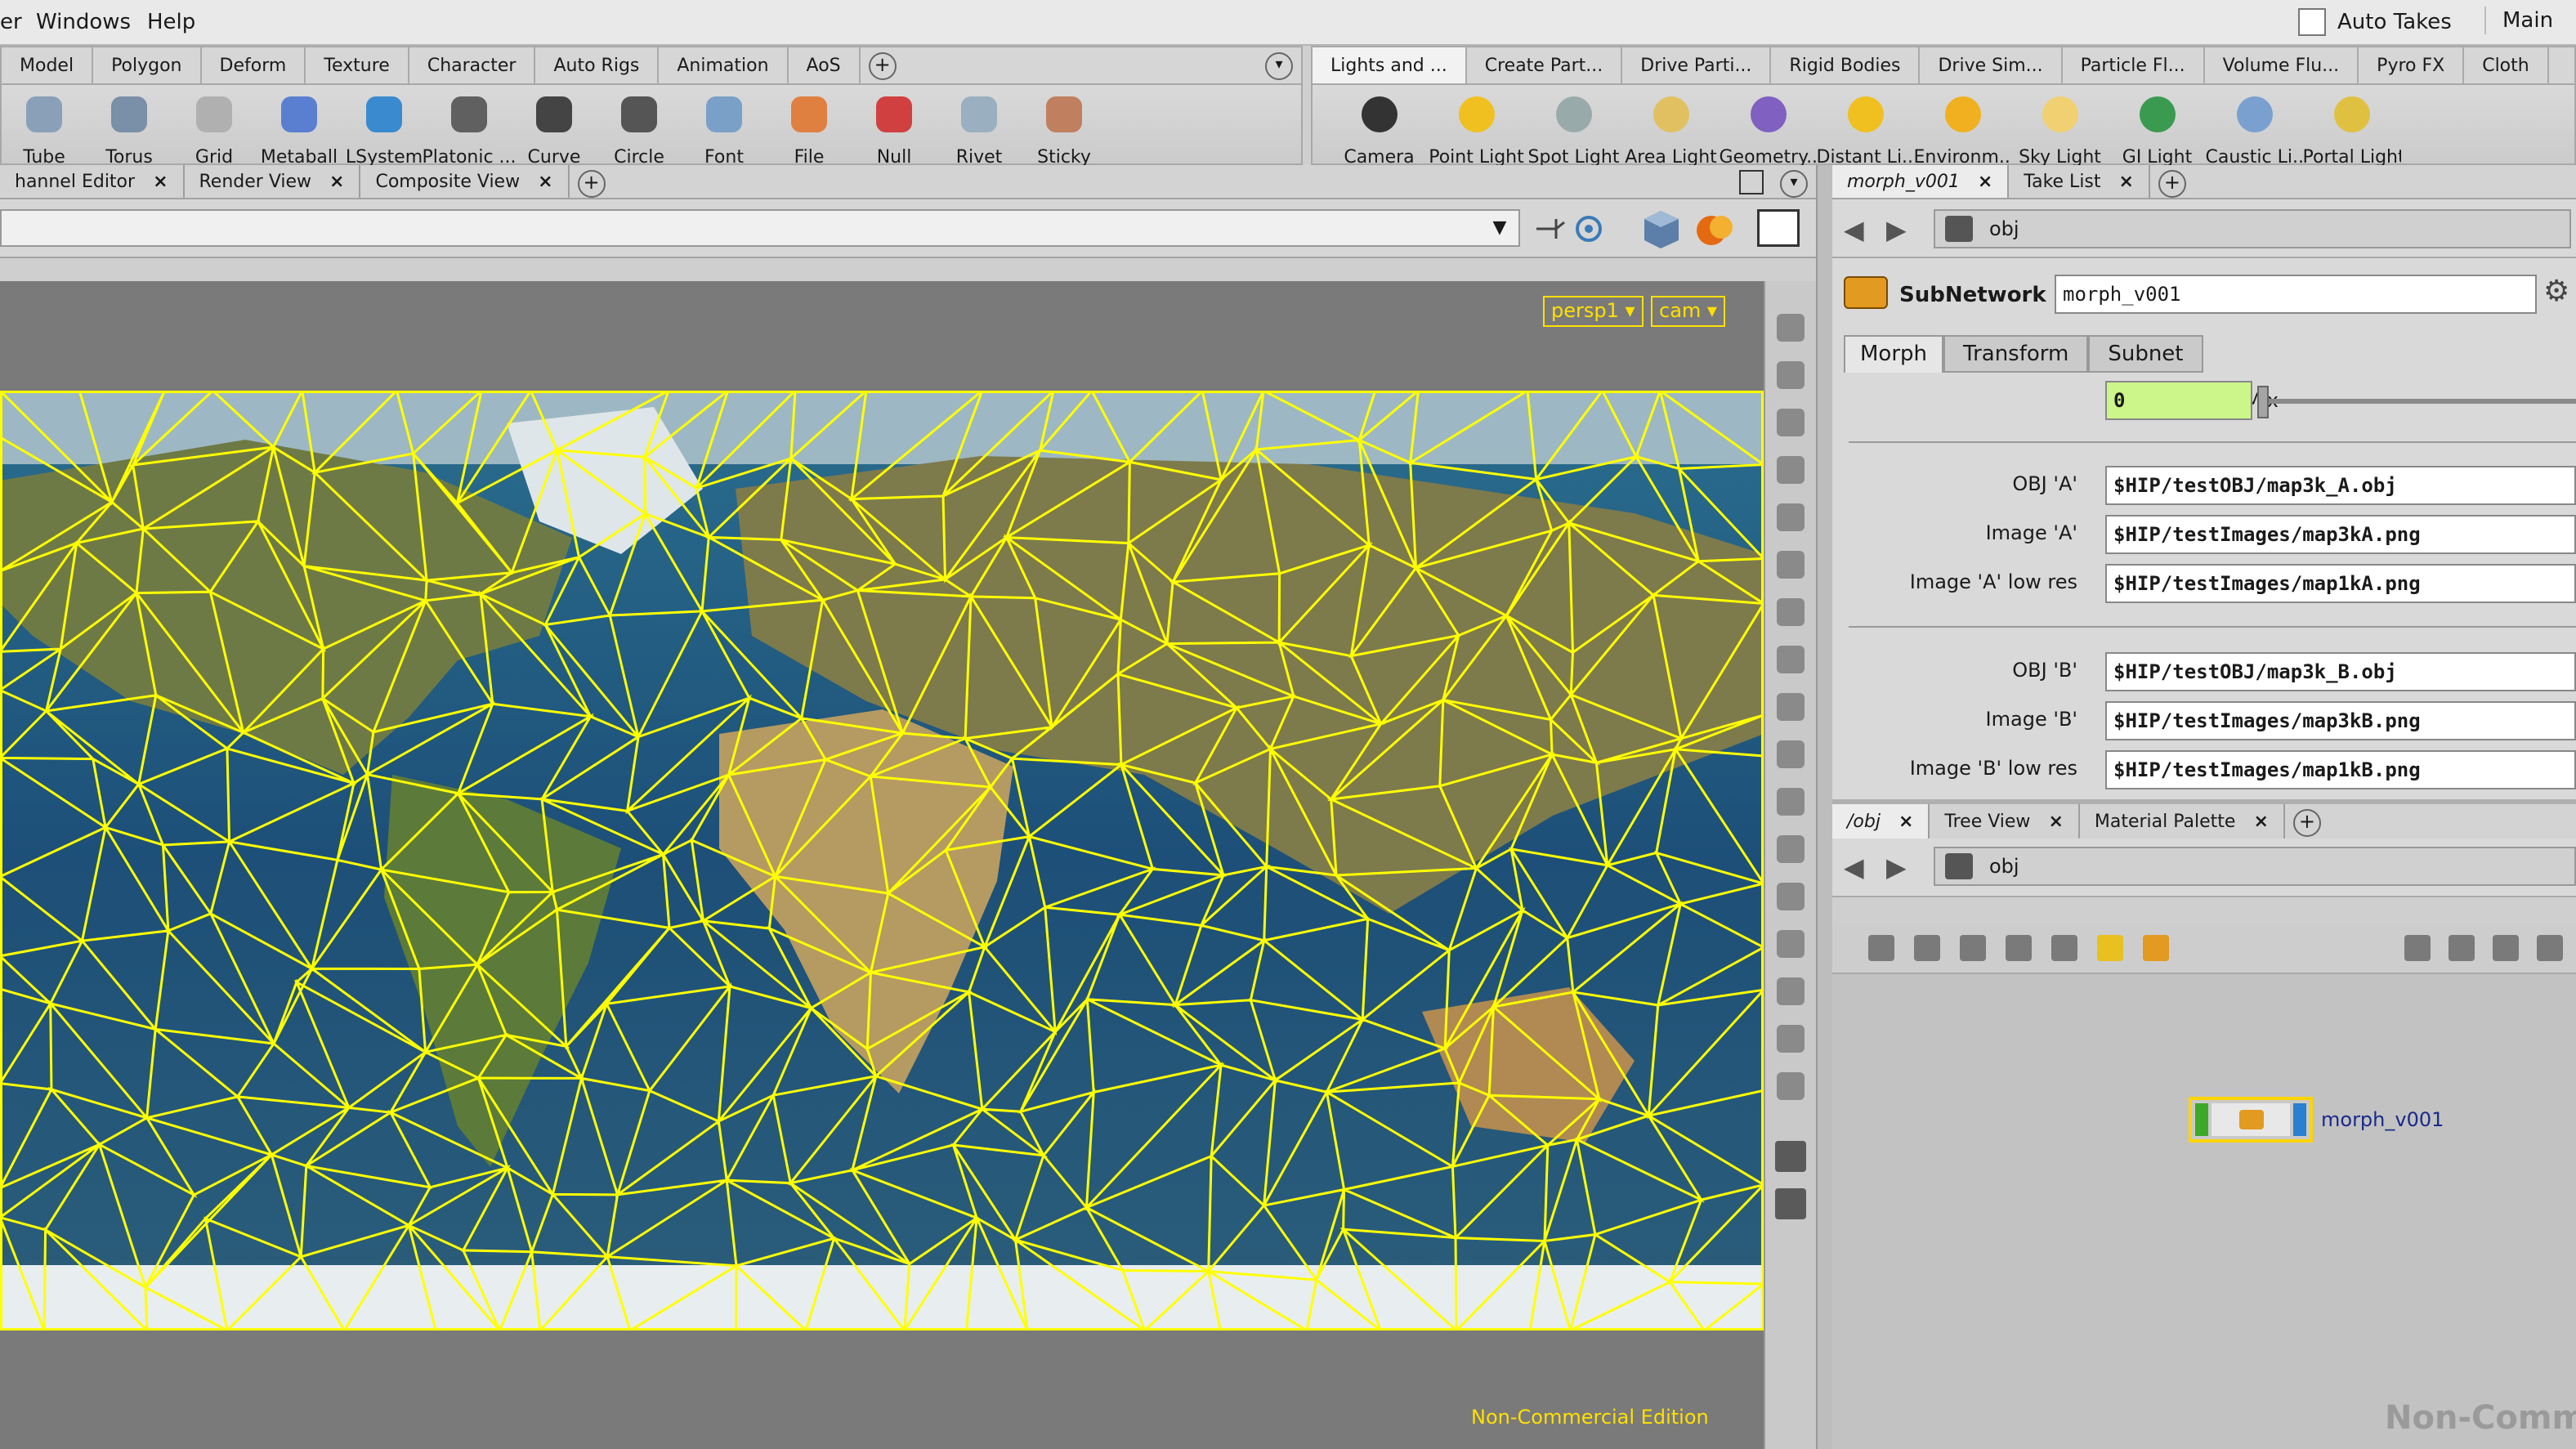 This screenshot has width=2576, height=1449. Describe the element at coordinates (1593, 311) in the screenshot. I see `perspective-menu: persp1 ▾` at that location.